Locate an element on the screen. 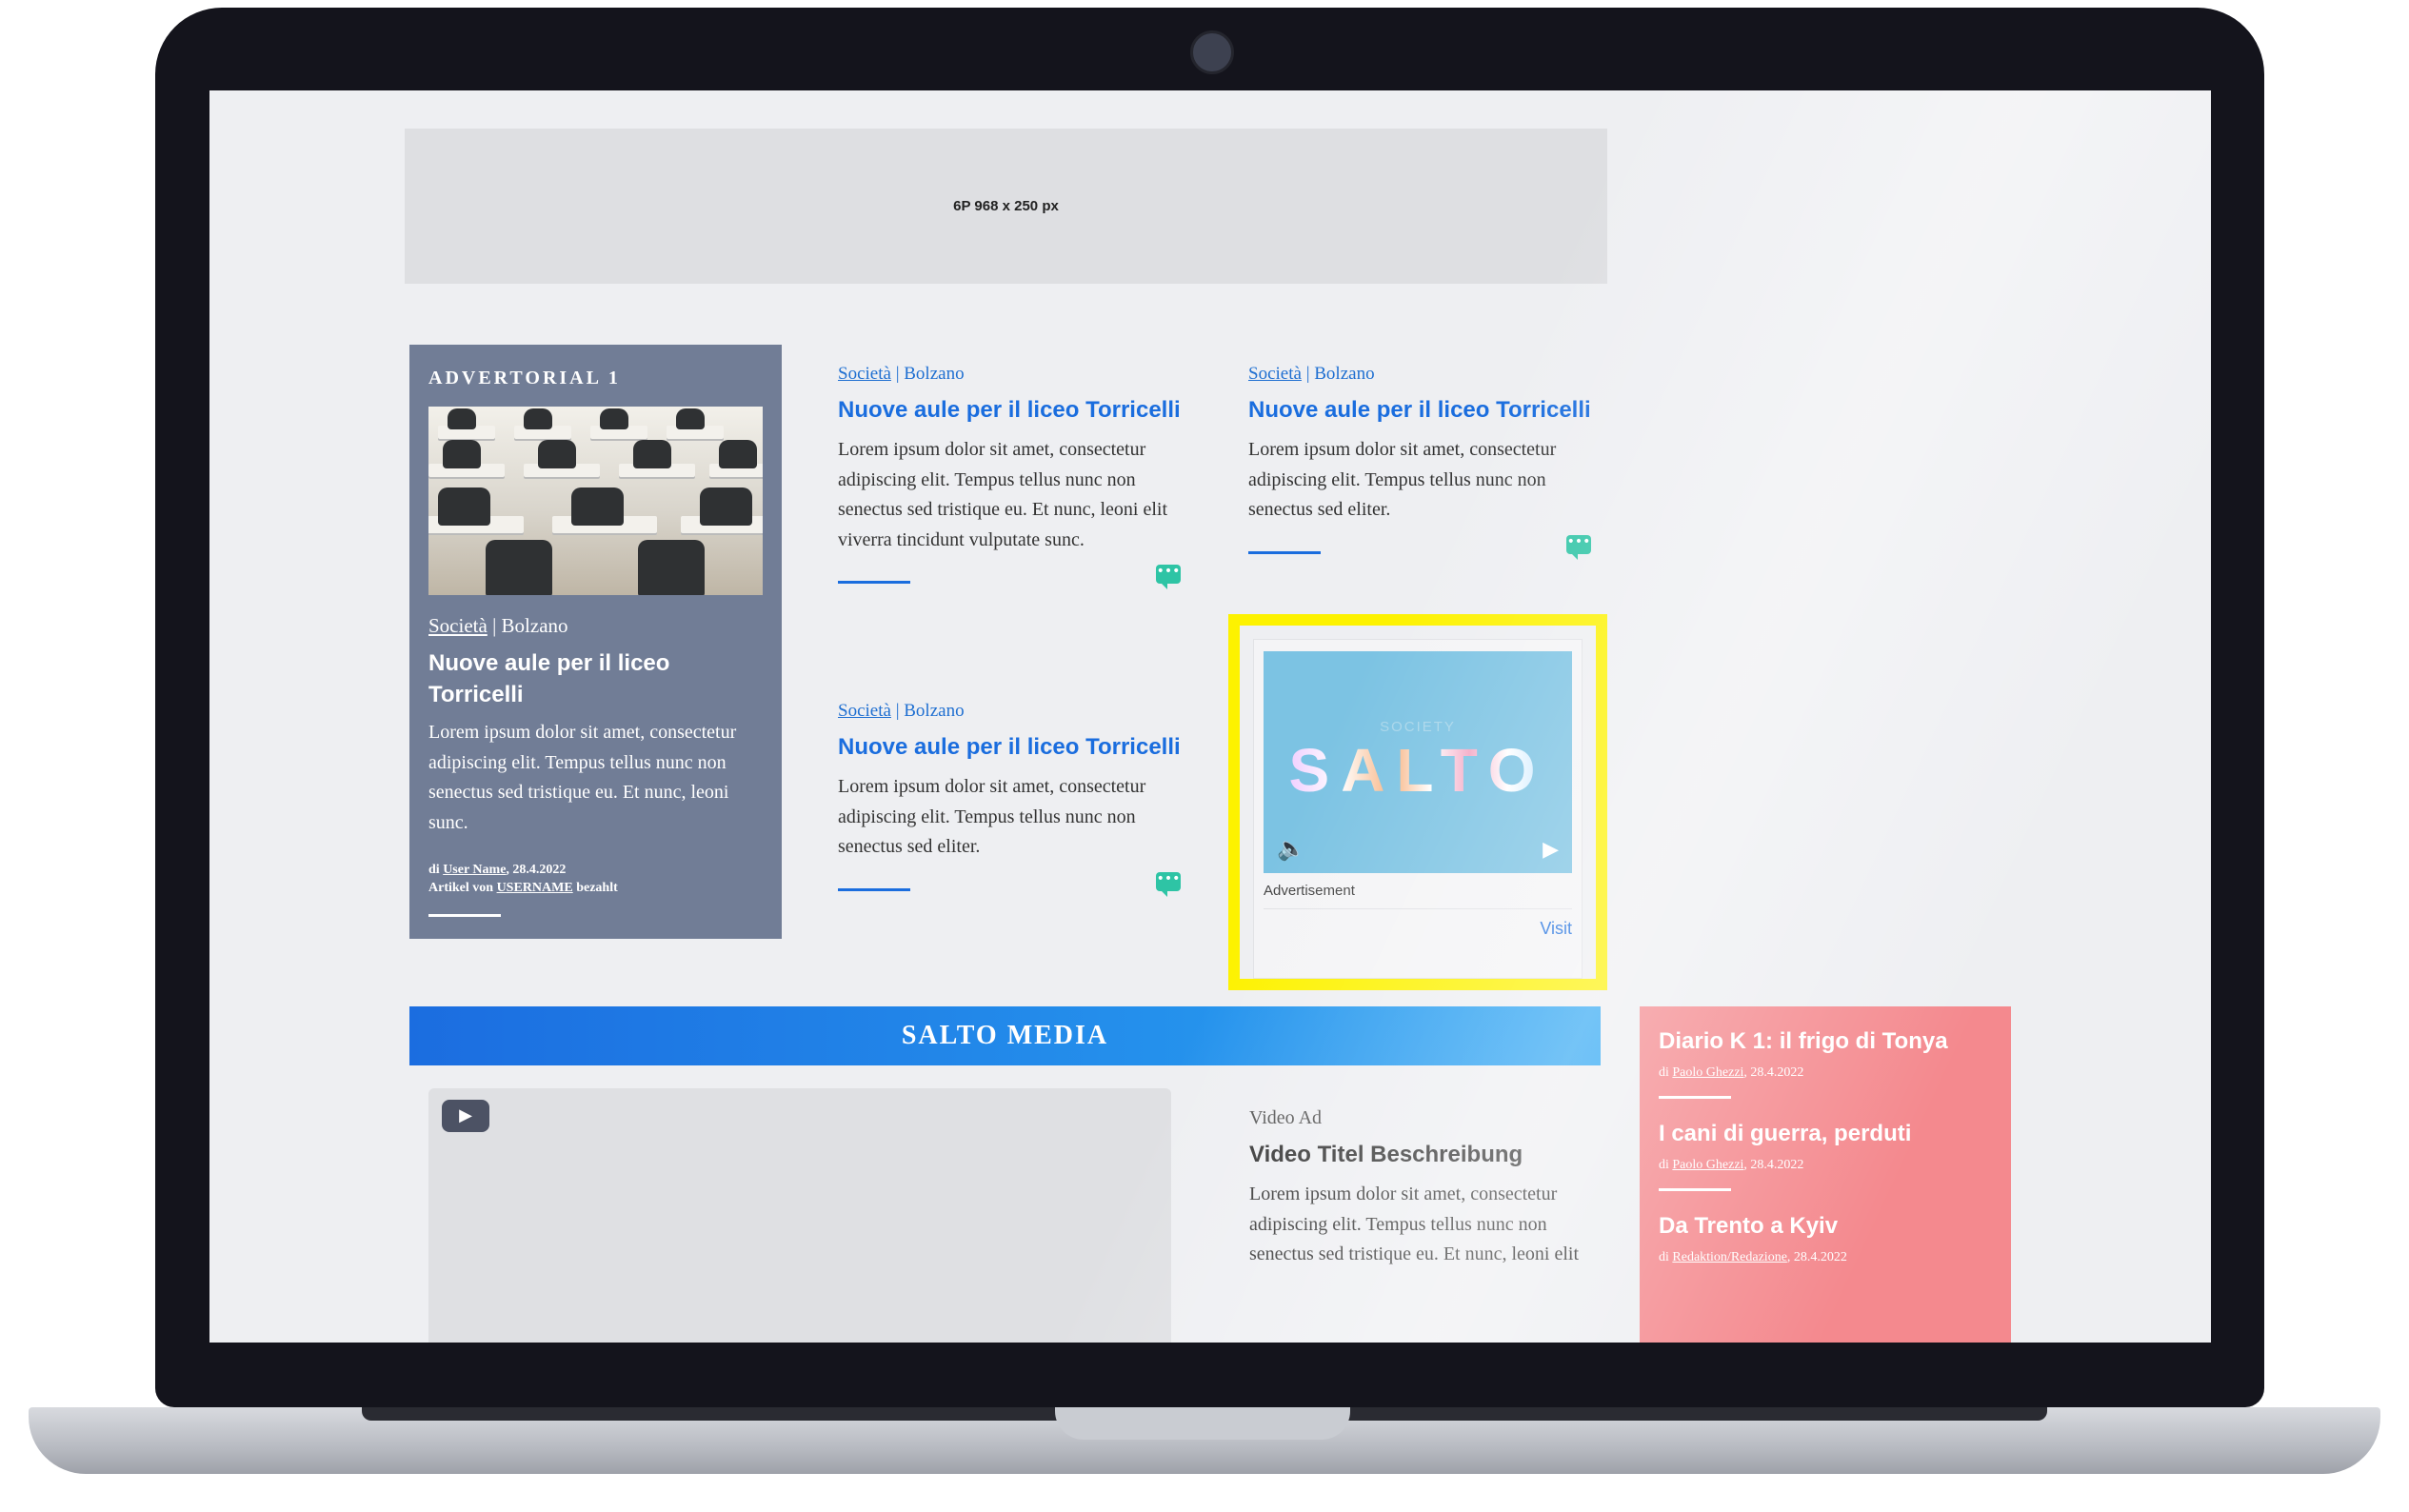 This screenshot has height=1512, width=2409. video-ad-frame: SOCIETY SALTO 🔈 ▶ Advertisement Visit is located at coordinates (1418, 809).